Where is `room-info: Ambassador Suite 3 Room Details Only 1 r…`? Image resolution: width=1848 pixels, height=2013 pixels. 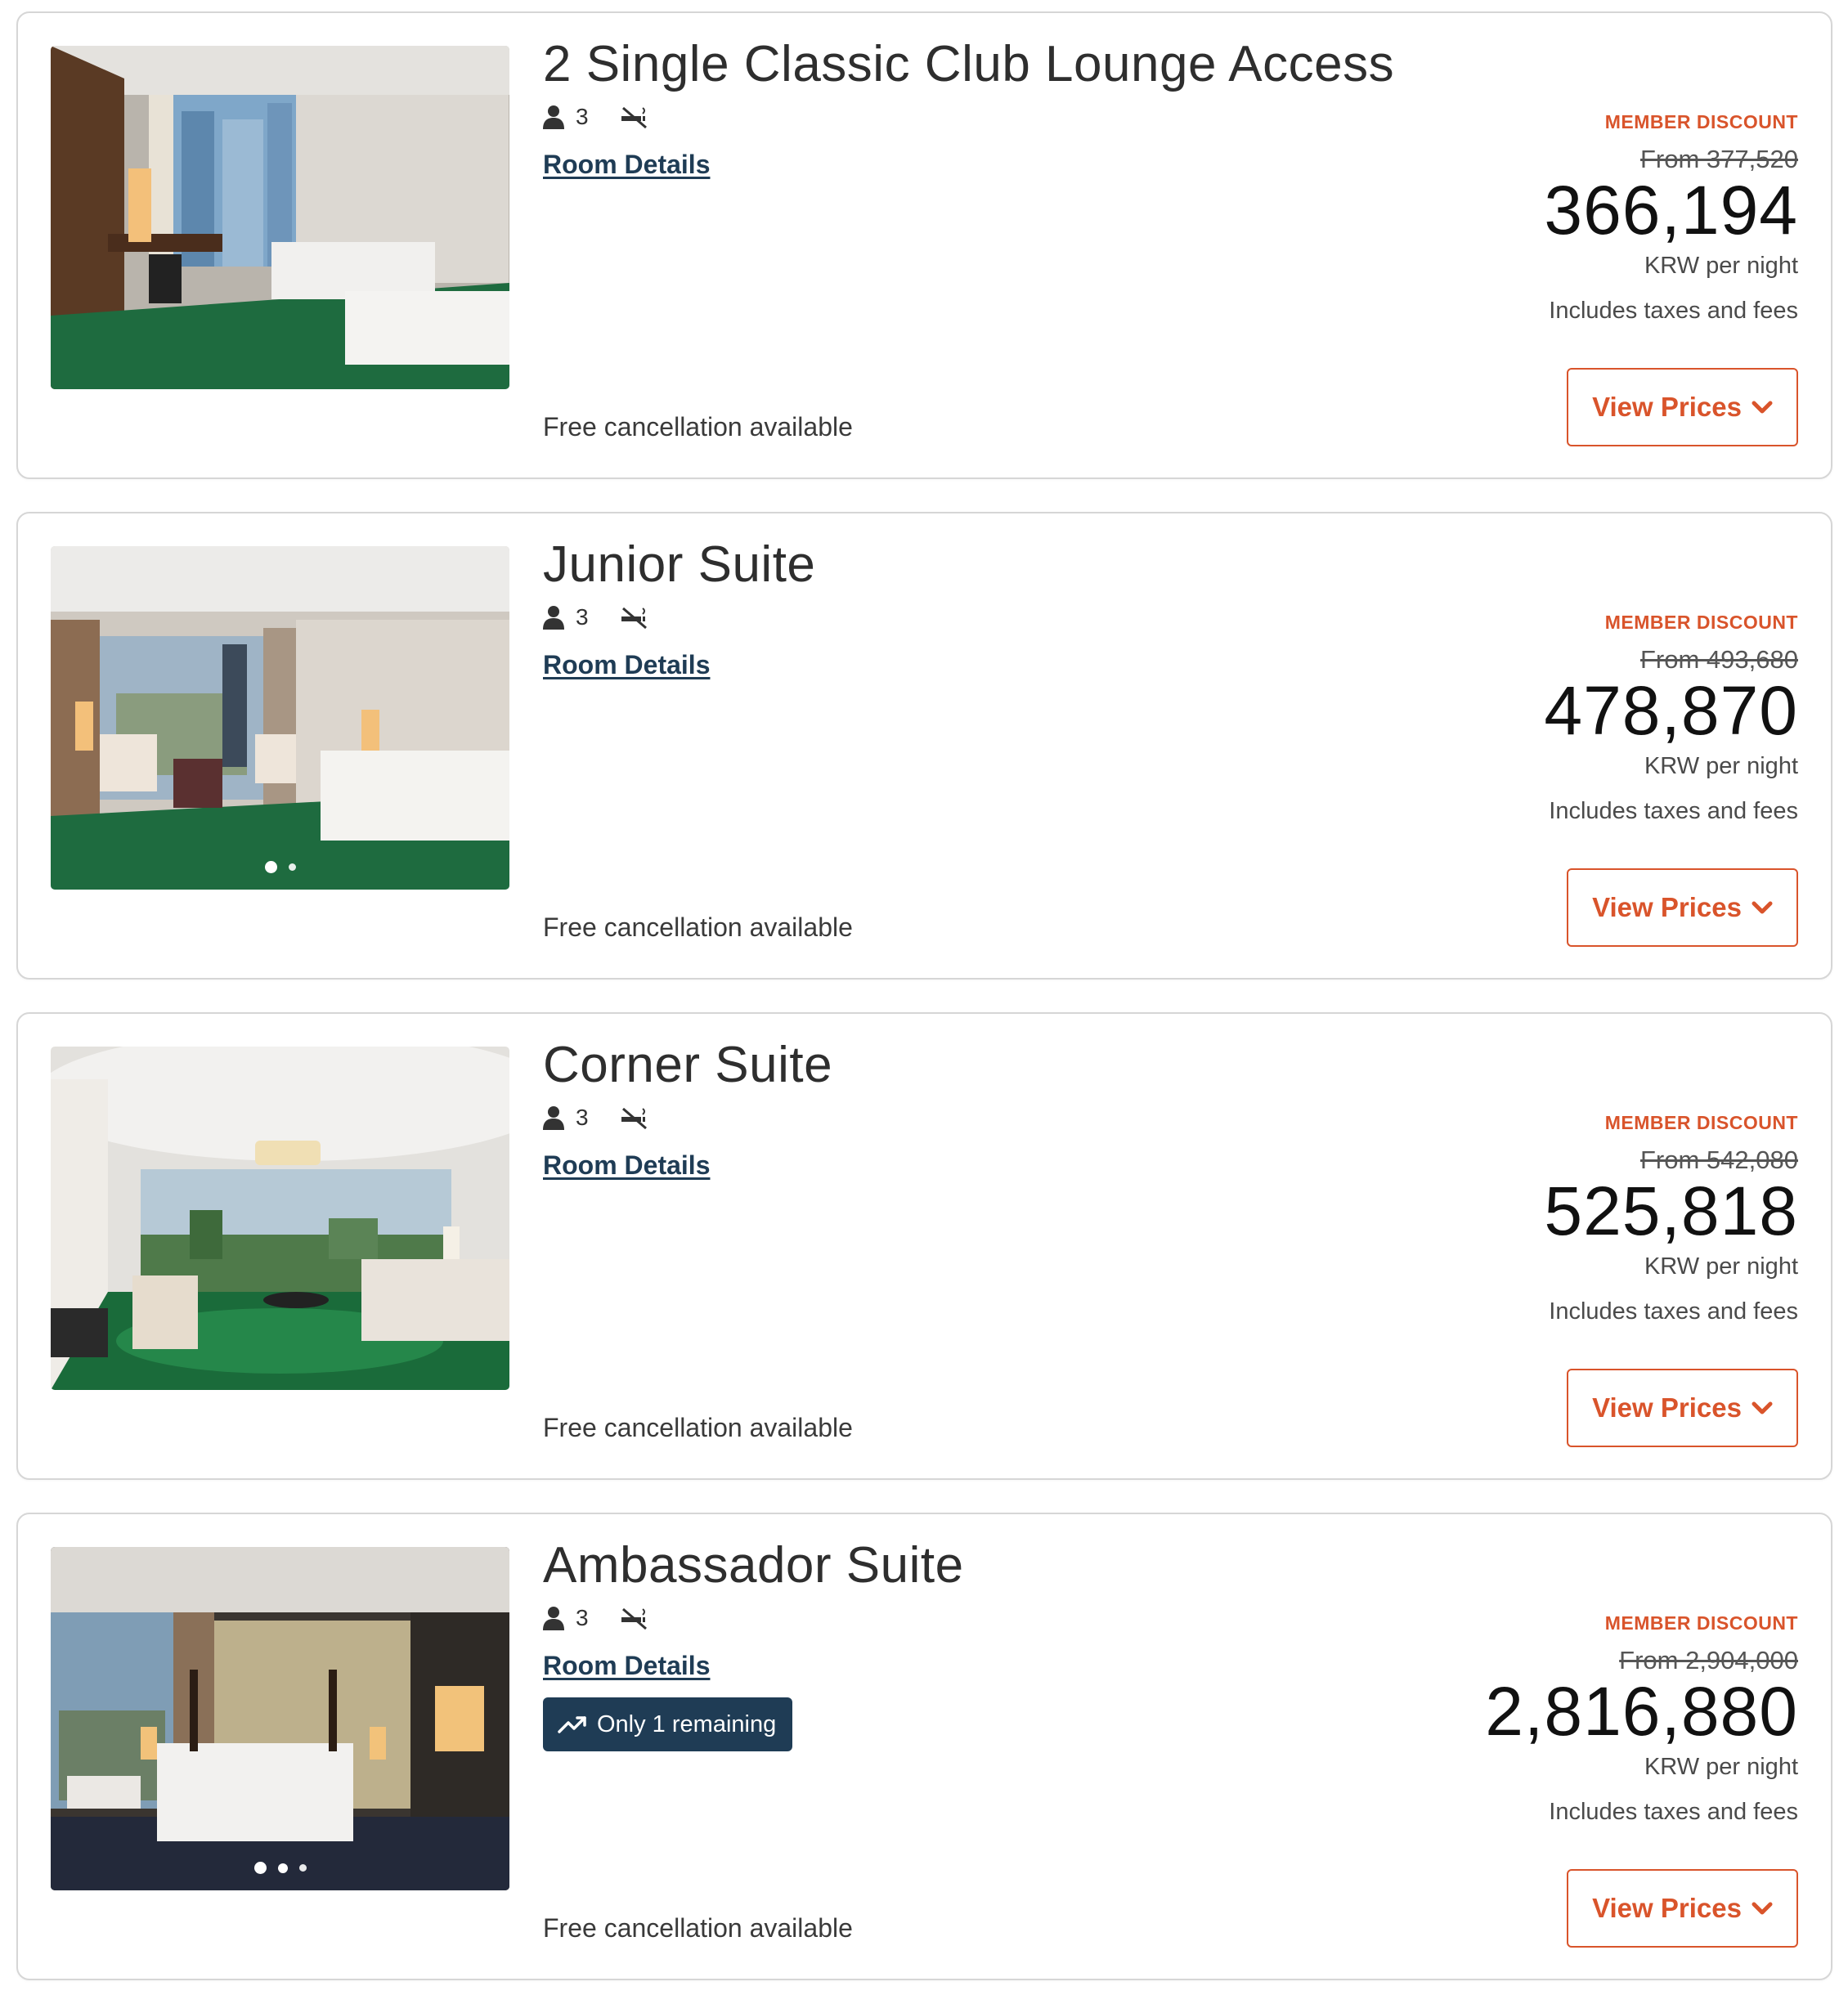
room-info: Ambassador Suite 3 Room Details Only 1 r… is located at coordinates (753, 1644).